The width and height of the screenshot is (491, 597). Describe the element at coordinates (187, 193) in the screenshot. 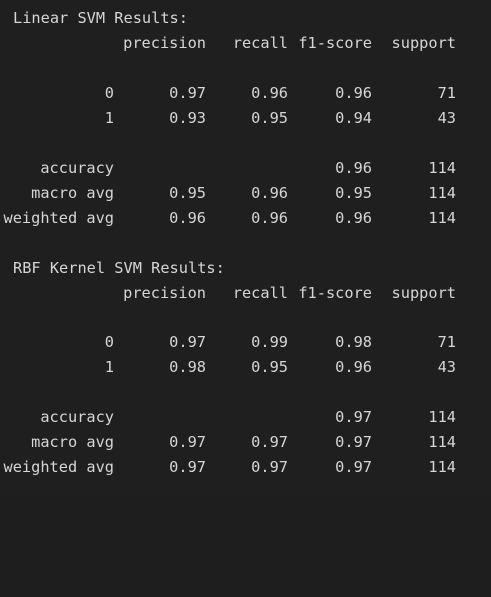

I see `precision-value: 0.95` at that location.